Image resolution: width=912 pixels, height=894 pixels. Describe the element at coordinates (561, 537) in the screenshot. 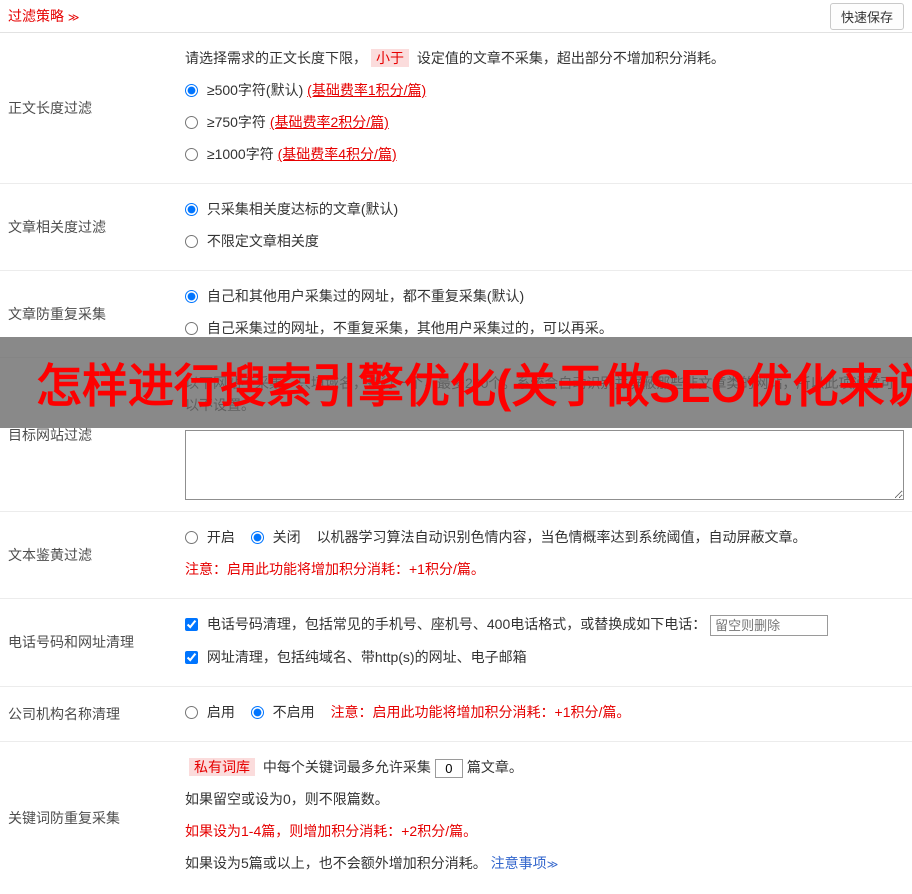

I see `porn-desc: 以机器学习算法自动识别色情内容，当色情概率达到系统阈值，自动屏蔽文章。` at that location.